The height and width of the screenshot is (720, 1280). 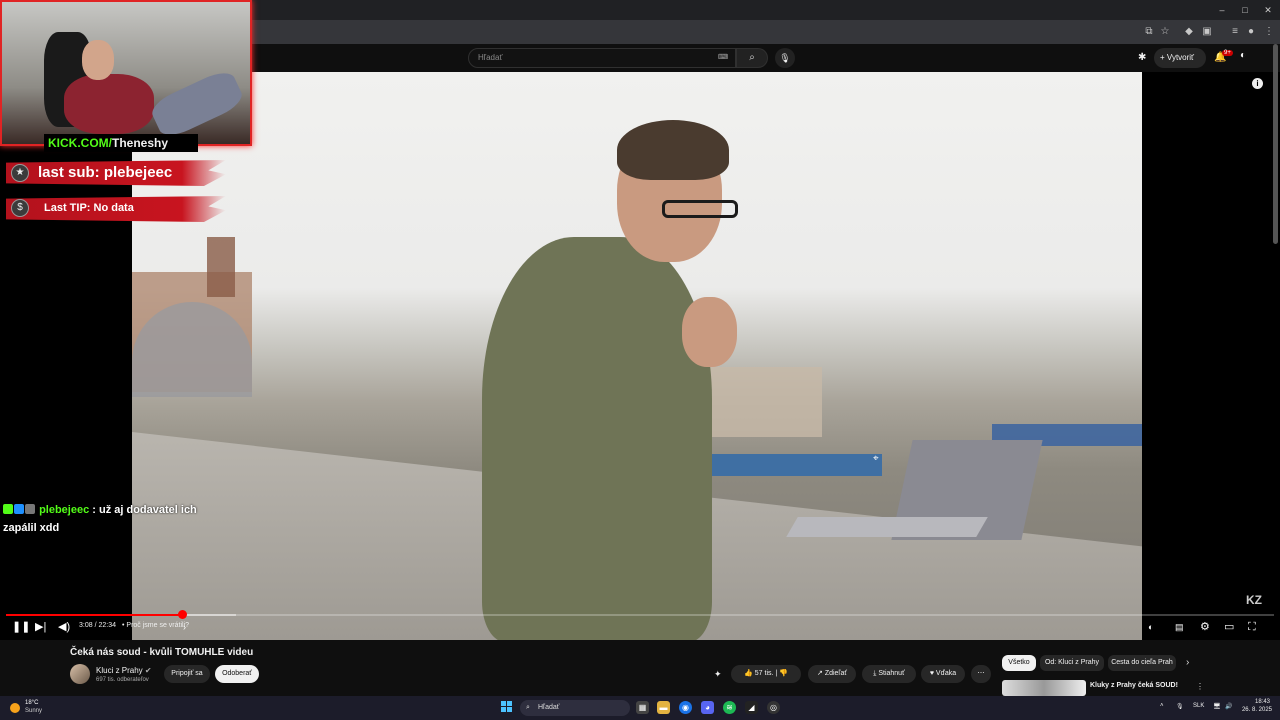 I want to click on channel-watermark: KZ, so click(x=1254, y=600).